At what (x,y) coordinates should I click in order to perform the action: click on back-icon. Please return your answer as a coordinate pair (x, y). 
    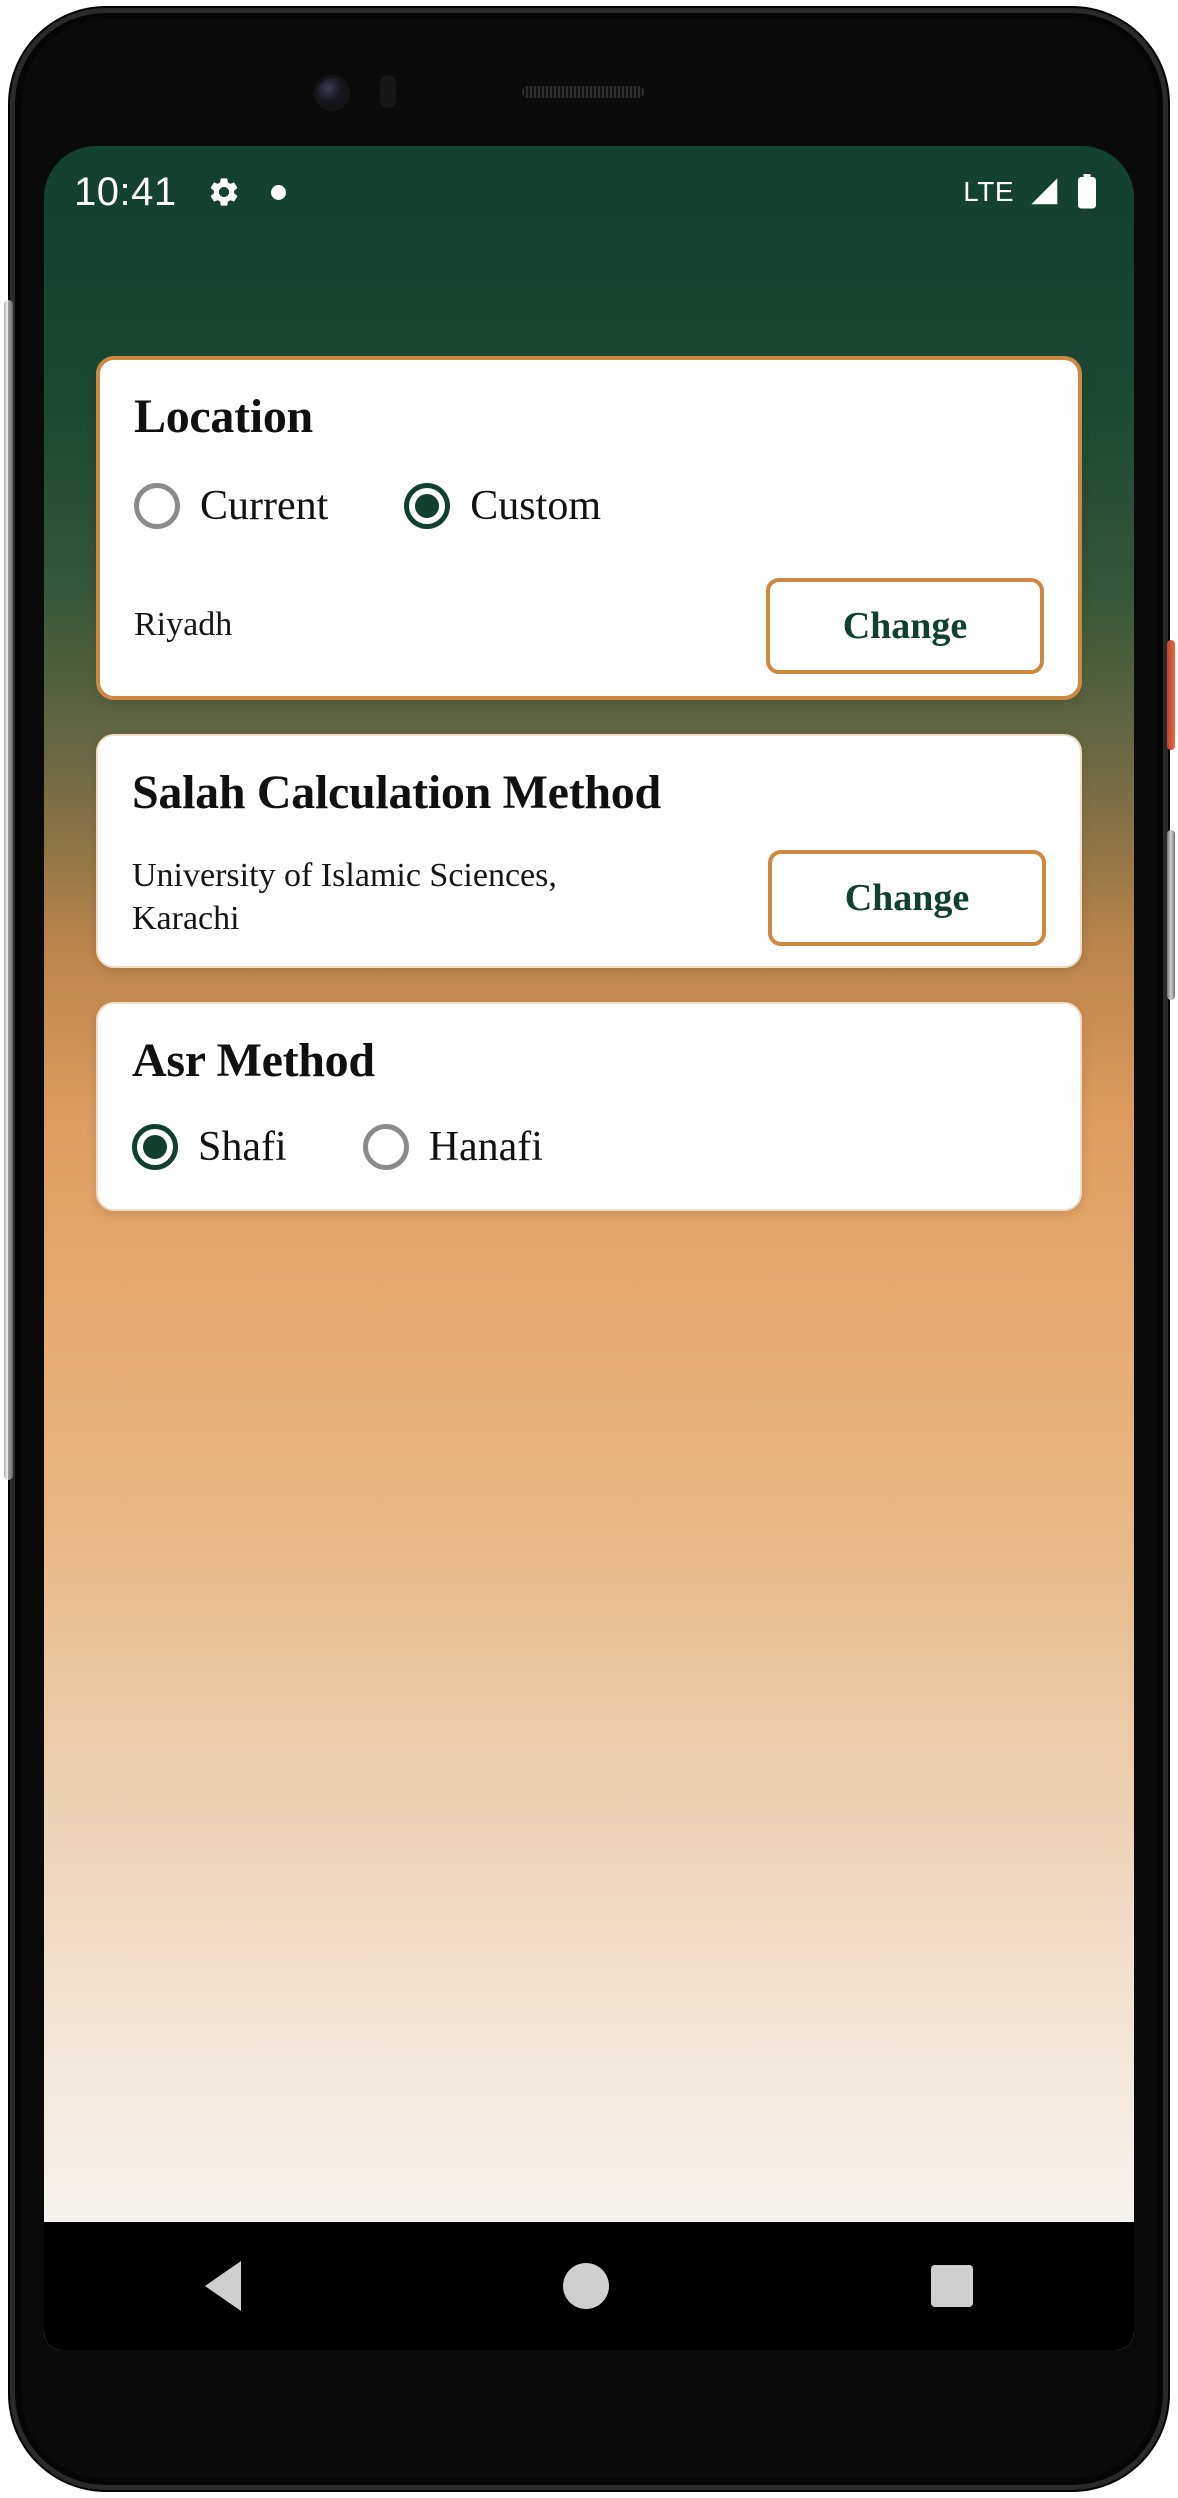
    Looking at the image, I should click on (223, 2286).